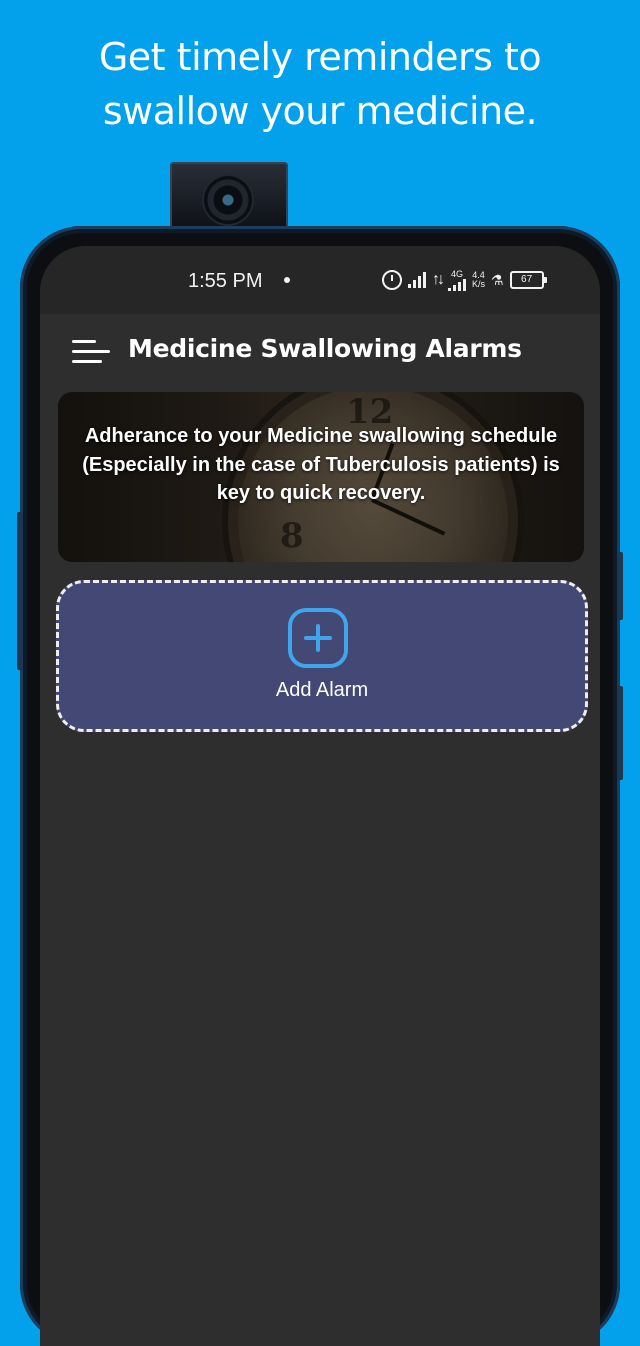  I want to click on flask-icon: ⚗, so click(497, 279).